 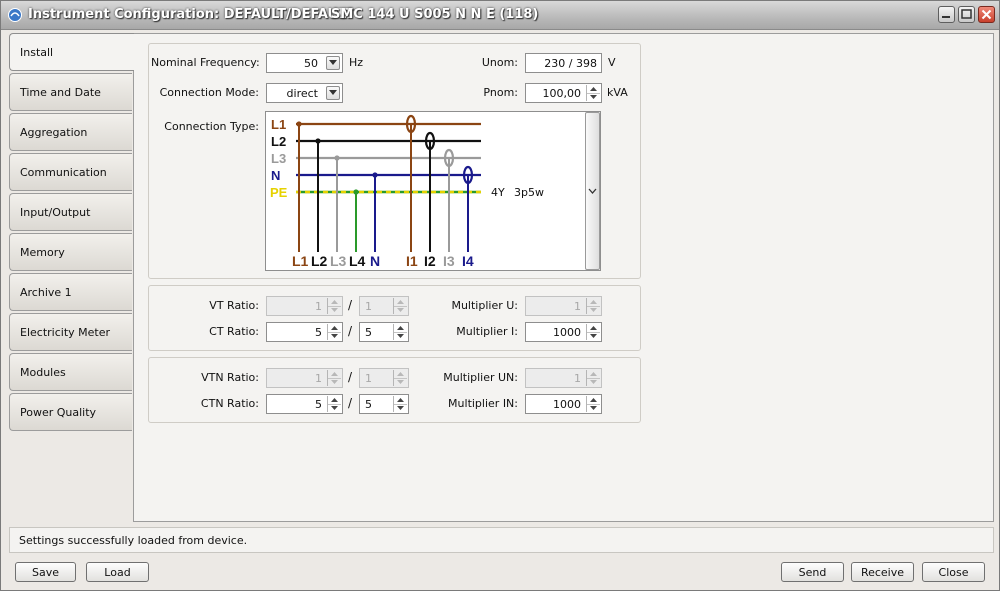 I want to click on terminal-label-n: N, so click(x=375, y=261).